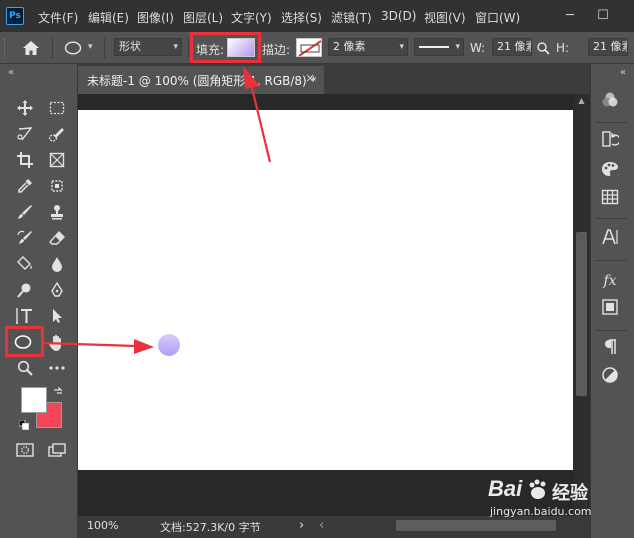 Image resolution: width=634 pixels, height=538 pixels. Describe the element at coordinates (102, 525) in the screenshot. I see `zoom-level: 100%` at that location.